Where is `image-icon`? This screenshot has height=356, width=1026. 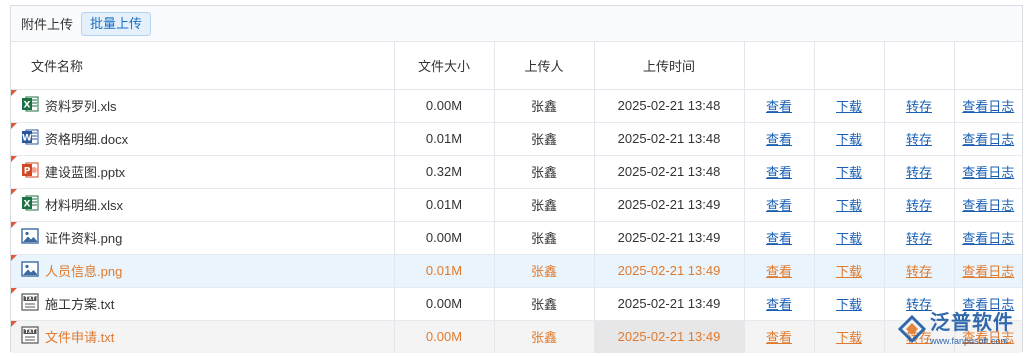 image-icon is located at coordinates (30, 237).